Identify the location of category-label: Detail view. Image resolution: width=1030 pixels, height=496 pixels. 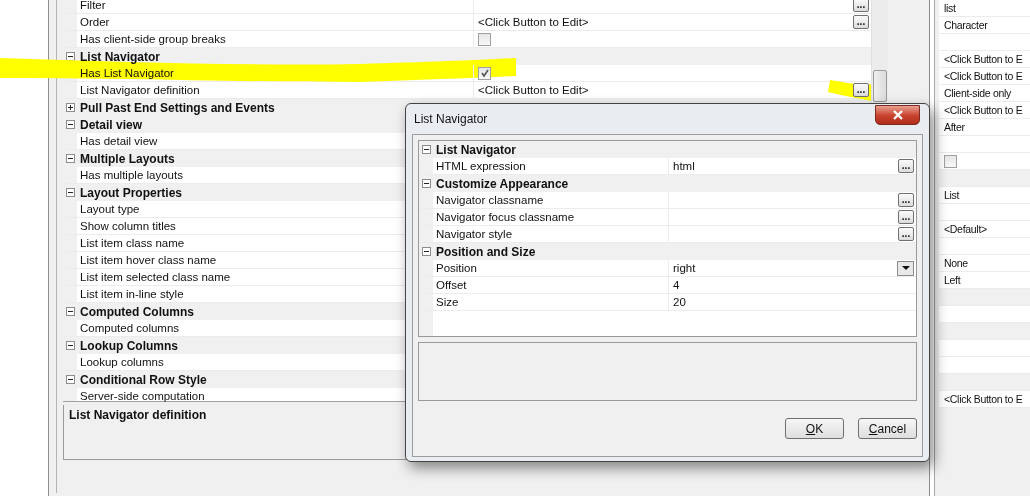
(111, 124).